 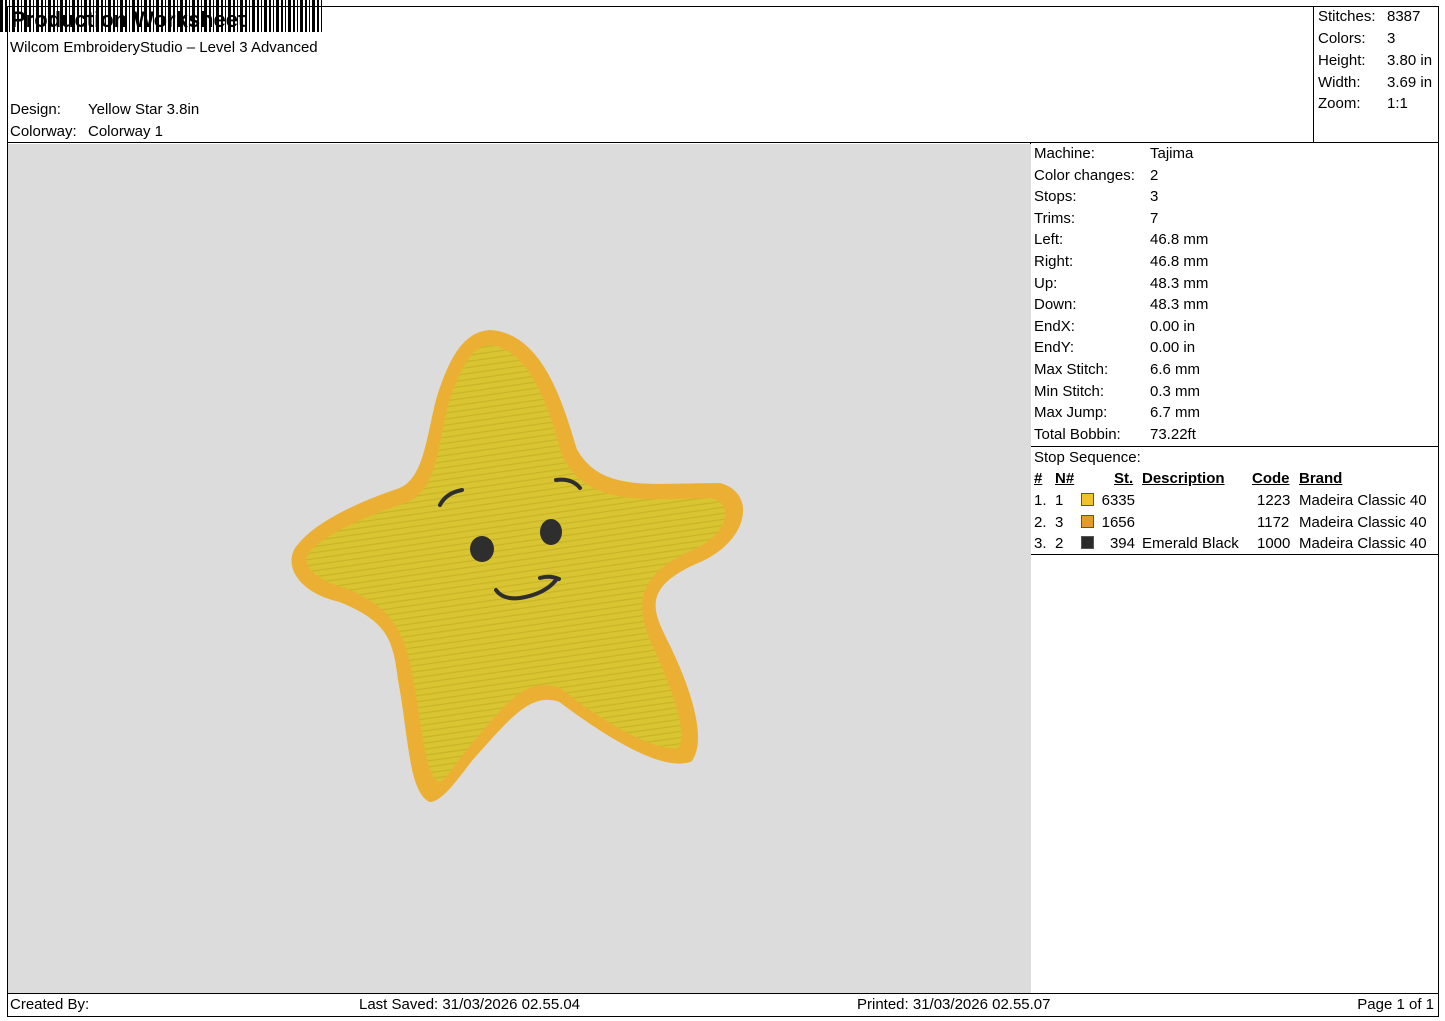 What do you see at coordinates (1321, 478) in the screenshot?
I see `col-brand: Brand` at bounding box center [1321, 478].